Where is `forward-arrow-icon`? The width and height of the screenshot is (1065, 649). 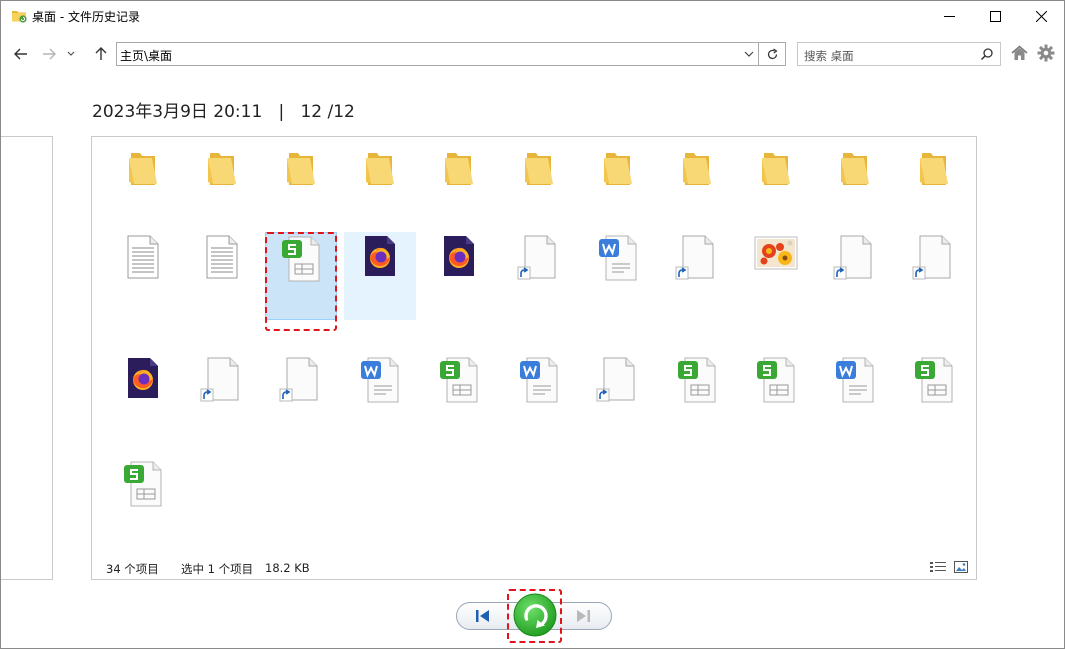 forward-arrow-icon is located at coordinates (49, 54).